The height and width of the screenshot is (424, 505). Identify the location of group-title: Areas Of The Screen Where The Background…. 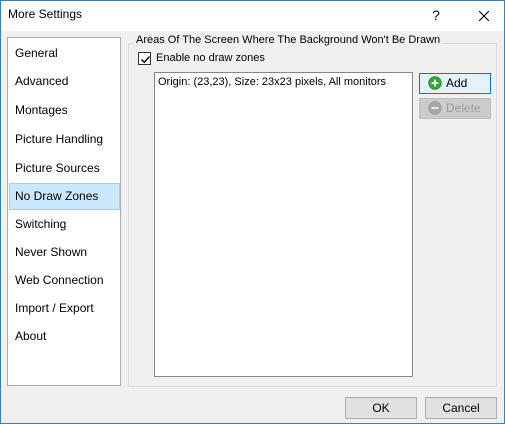
(288, 40).